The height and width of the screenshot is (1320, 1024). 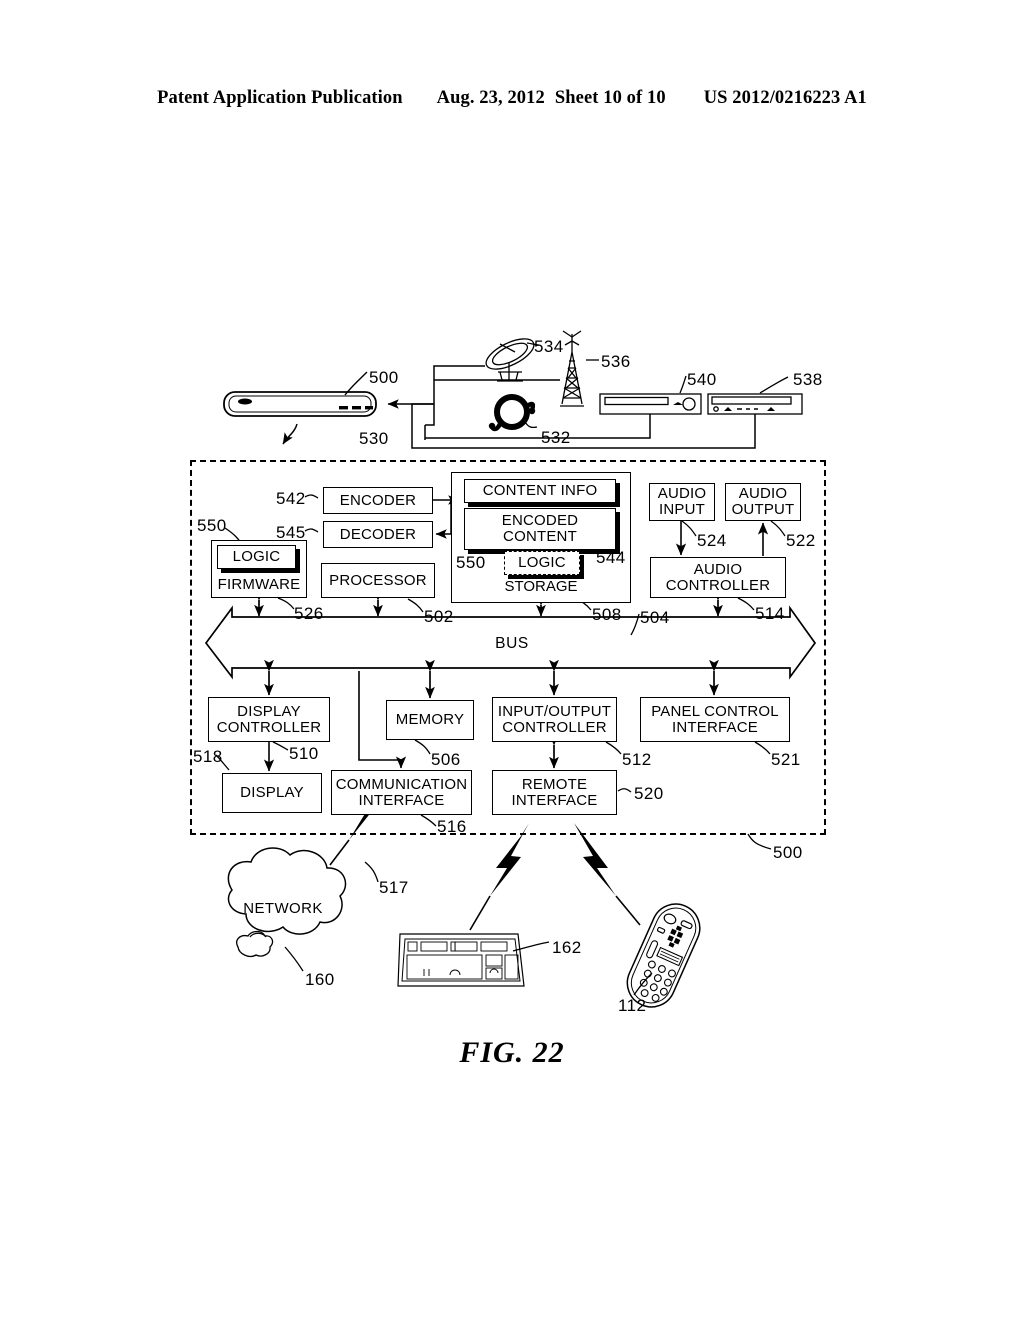 What do you see at coordinates (446, 759) in the screenshot?
I see `ref-506: 506` at bounding box center [446, 759].